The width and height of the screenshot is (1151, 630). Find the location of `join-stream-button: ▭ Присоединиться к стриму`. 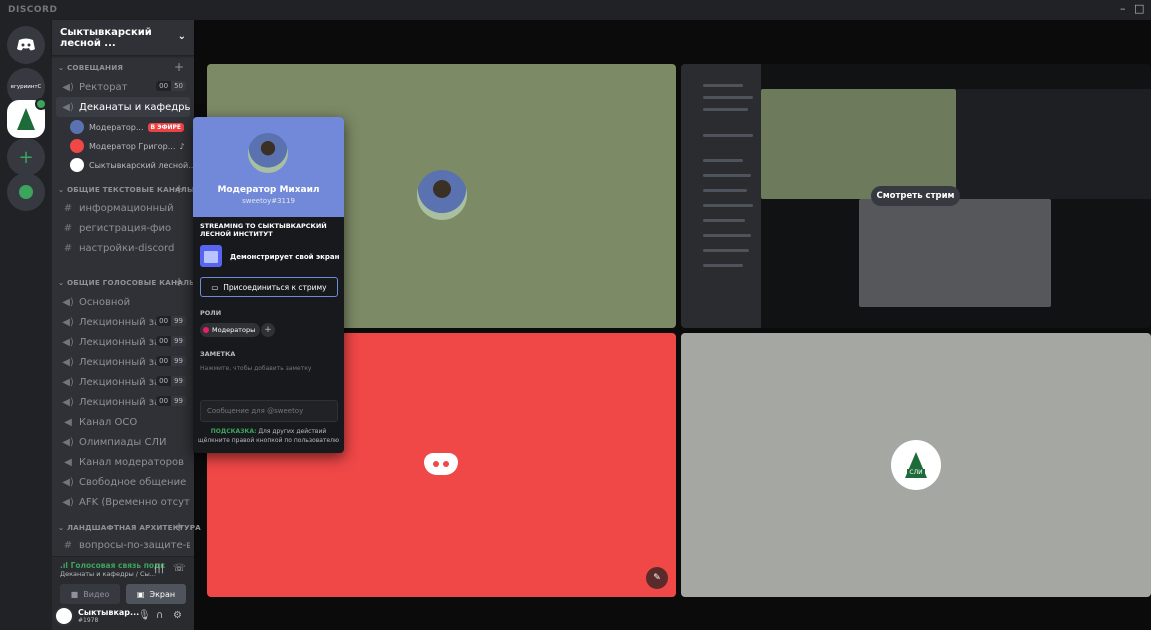

join-stream-button: ▭ Присоединиться к стриму is located at coordinates (269, 287).